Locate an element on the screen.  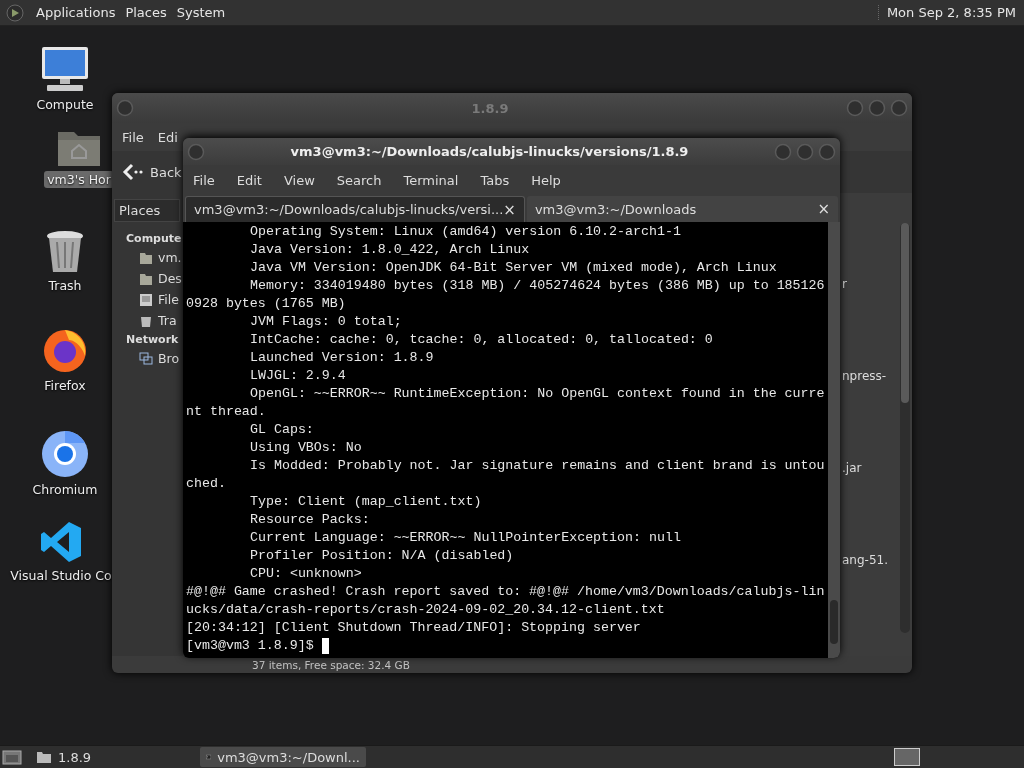
terminal-line: LWJGL: 2.9.4 is located at coordinates (298, 376).